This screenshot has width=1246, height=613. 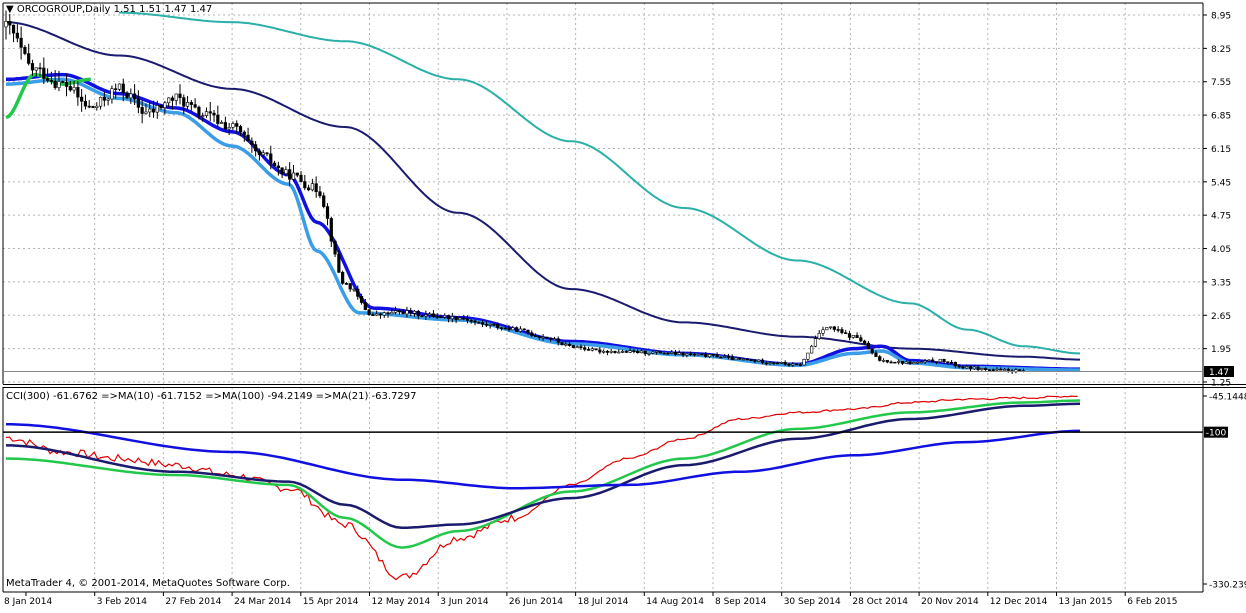 I want to click on y-tick-label: 1.95, so click(x=1221, y=350).